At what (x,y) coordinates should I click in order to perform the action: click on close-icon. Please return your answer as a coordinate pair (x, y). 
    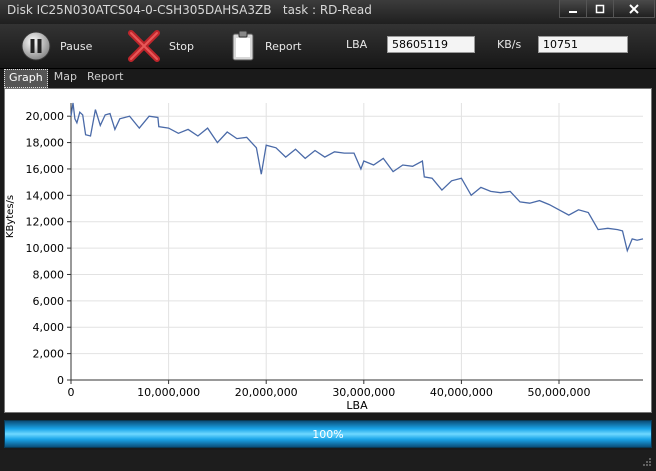
    Looking at the image, I should click on (634, 8).